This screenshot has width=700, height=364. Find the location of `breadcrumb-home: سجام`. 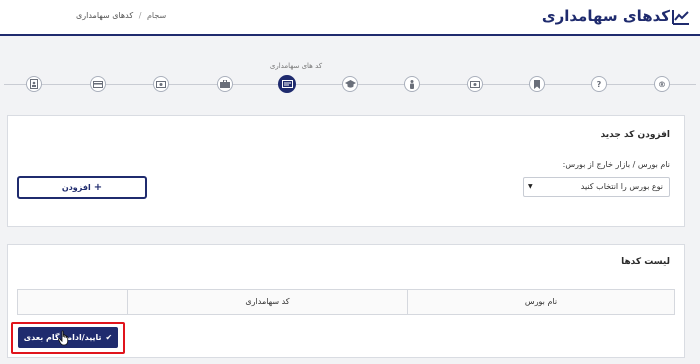

breadcrumb-home: سجام is located at coordinates (156, 15).